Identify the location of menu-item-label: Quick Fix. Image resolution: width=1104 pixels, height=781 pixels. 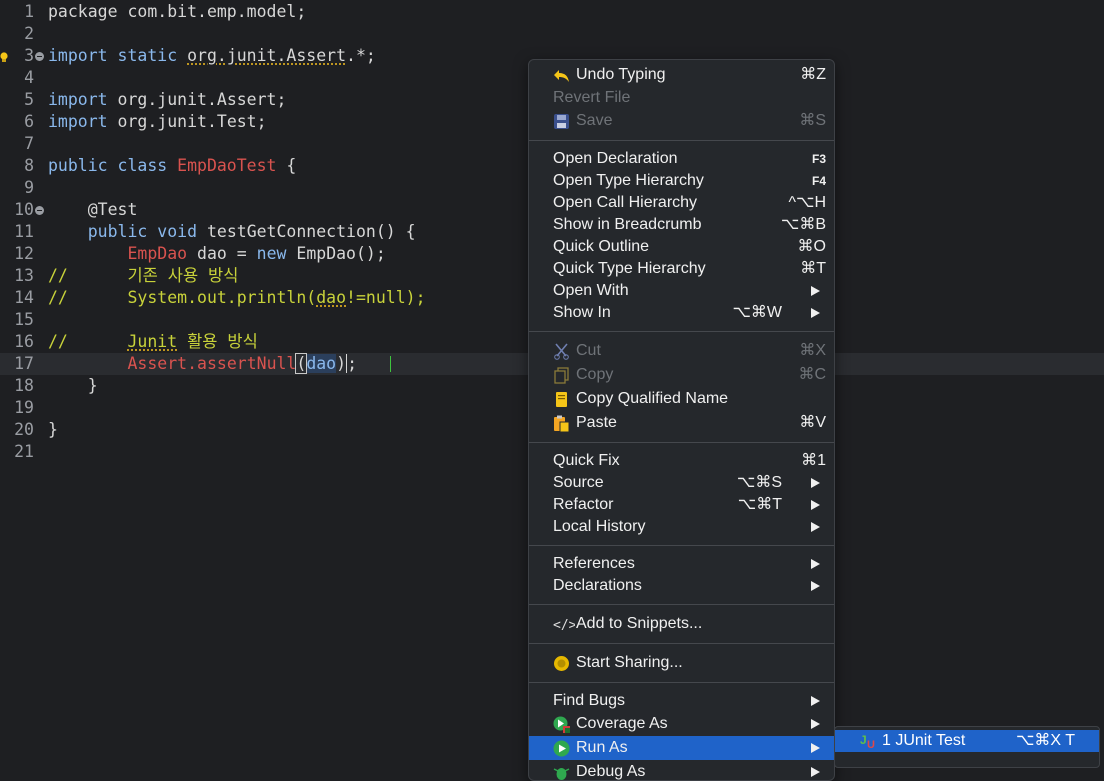
(586, 460).